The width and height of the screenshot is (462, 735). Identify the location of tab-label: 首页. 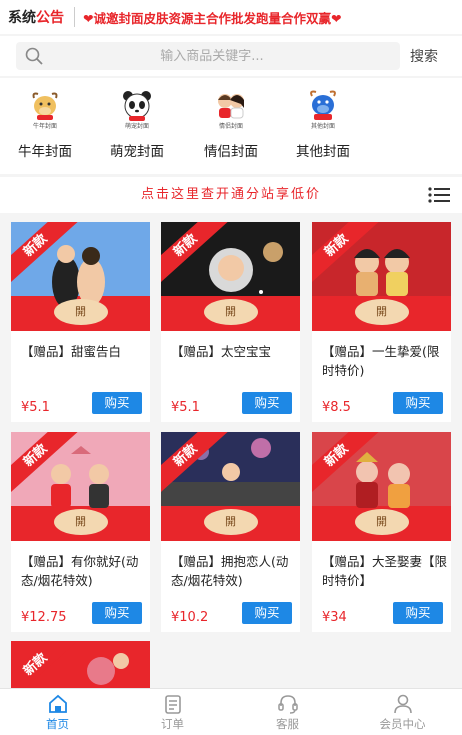
(57, 724).